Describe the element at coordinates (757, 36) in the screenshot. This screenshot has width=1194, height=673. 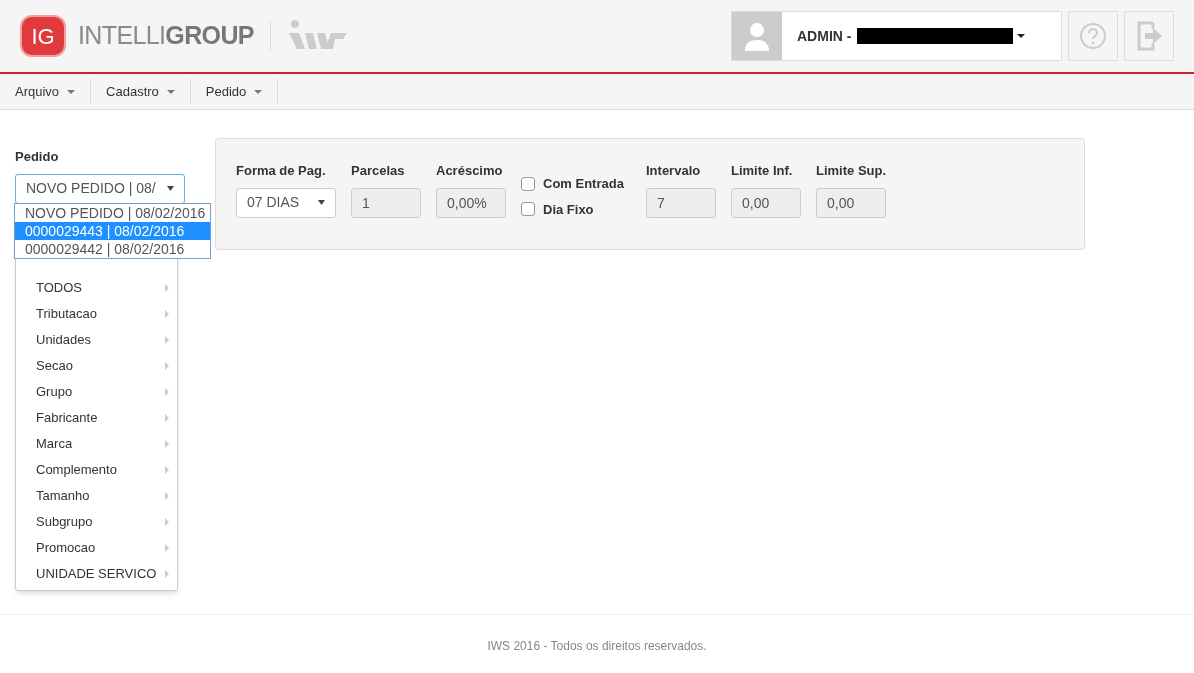
I see `avatar-icon` at that location.